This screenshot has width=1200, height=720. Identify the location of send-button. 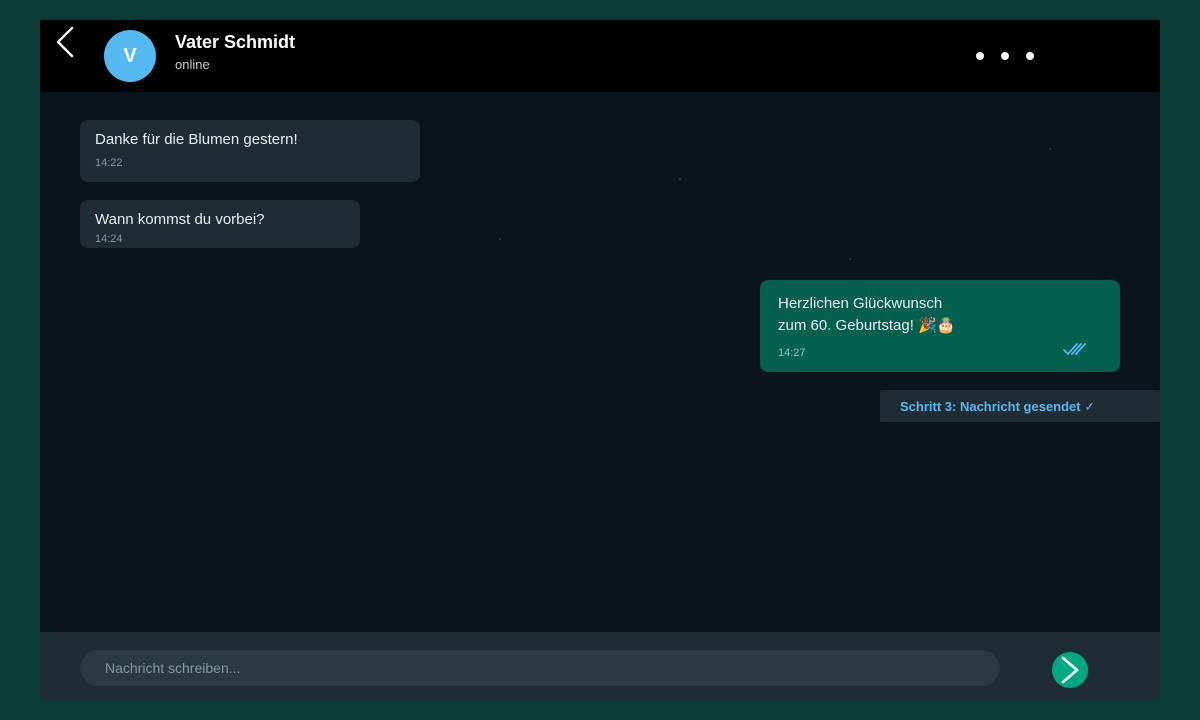
(1070, 670).